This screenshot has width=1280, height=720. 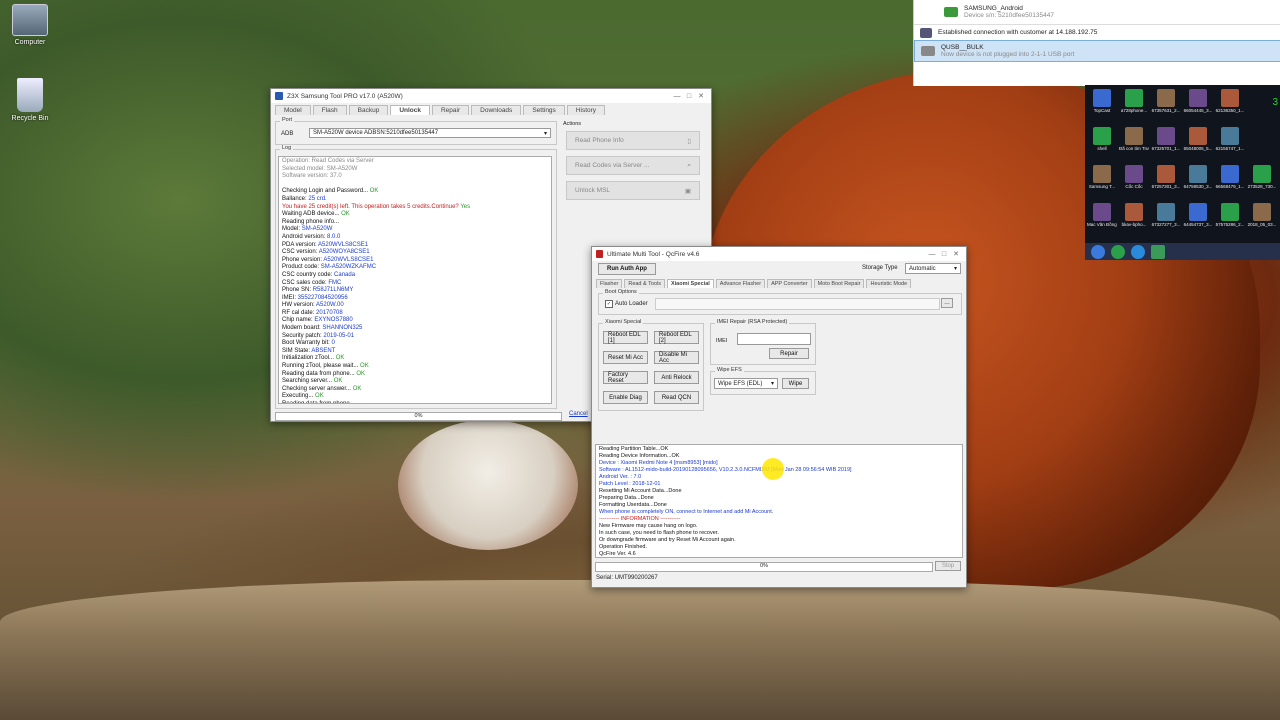 What do you see at coordinates (626, 498) in the screenshot?
I see `log-key: Preparing Data...Done` at bounding box center [626, 498].